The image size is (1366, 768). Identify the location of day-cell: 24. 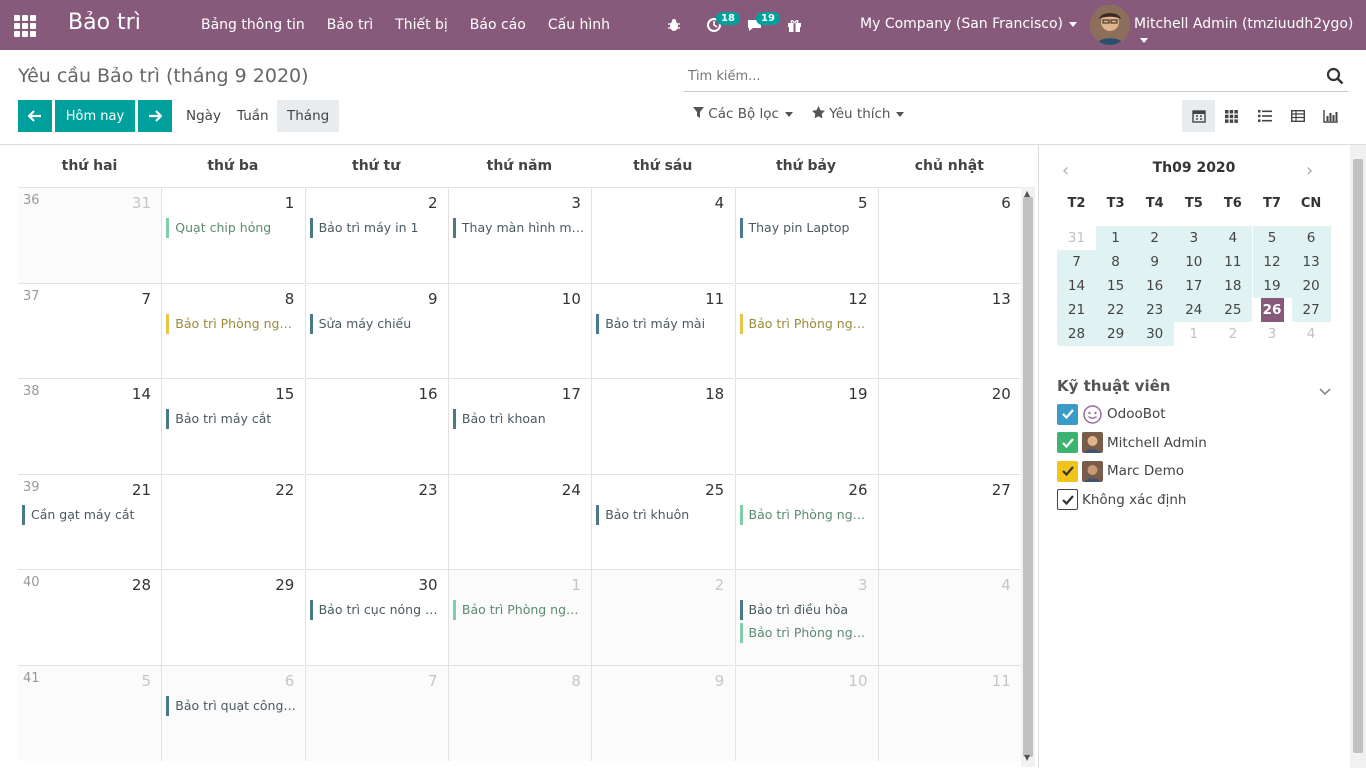
(519, 521).